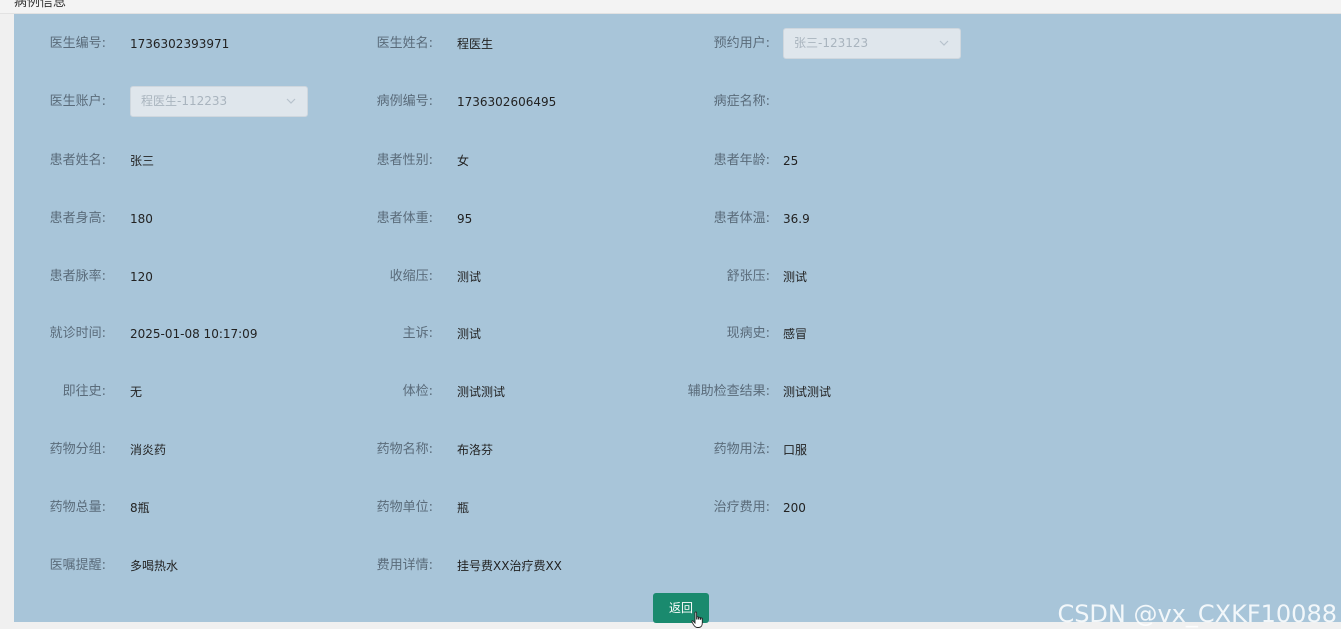 The width and height of the screenshot is (1341, 629). Describe the element at coordinates (140, 508) in the screenshot. I see `field-value: 8瓶` at that location.